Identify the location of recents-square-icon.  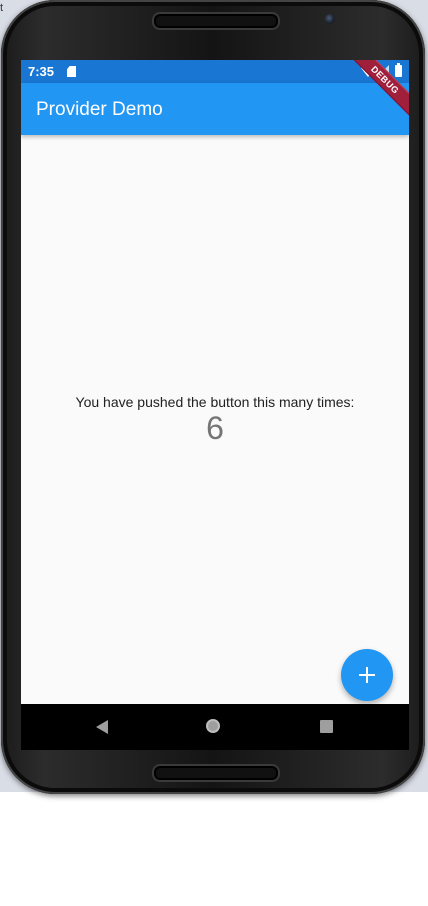
(326, 726).